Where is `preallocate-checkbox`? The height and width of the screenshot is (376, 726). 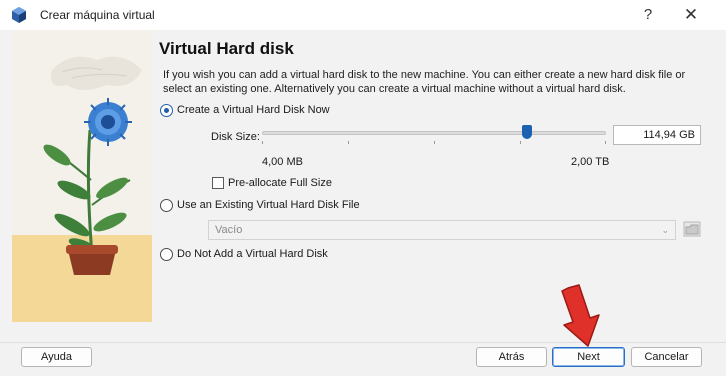 preallocate-checkbox is located at coordinates (218, 183).